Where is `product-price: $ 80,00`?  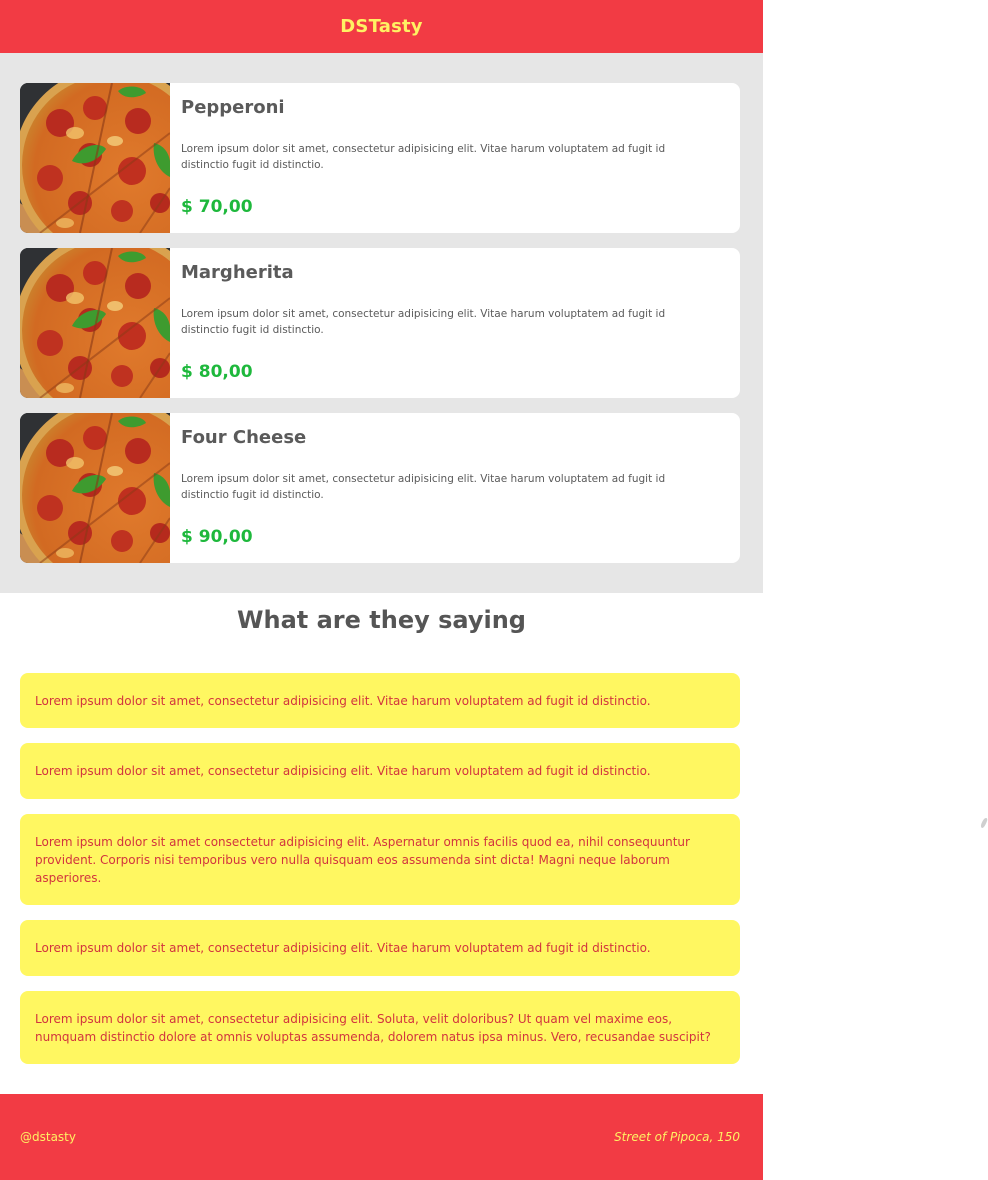
product-price: $ 80,00 is located at coordinates (217, 372).